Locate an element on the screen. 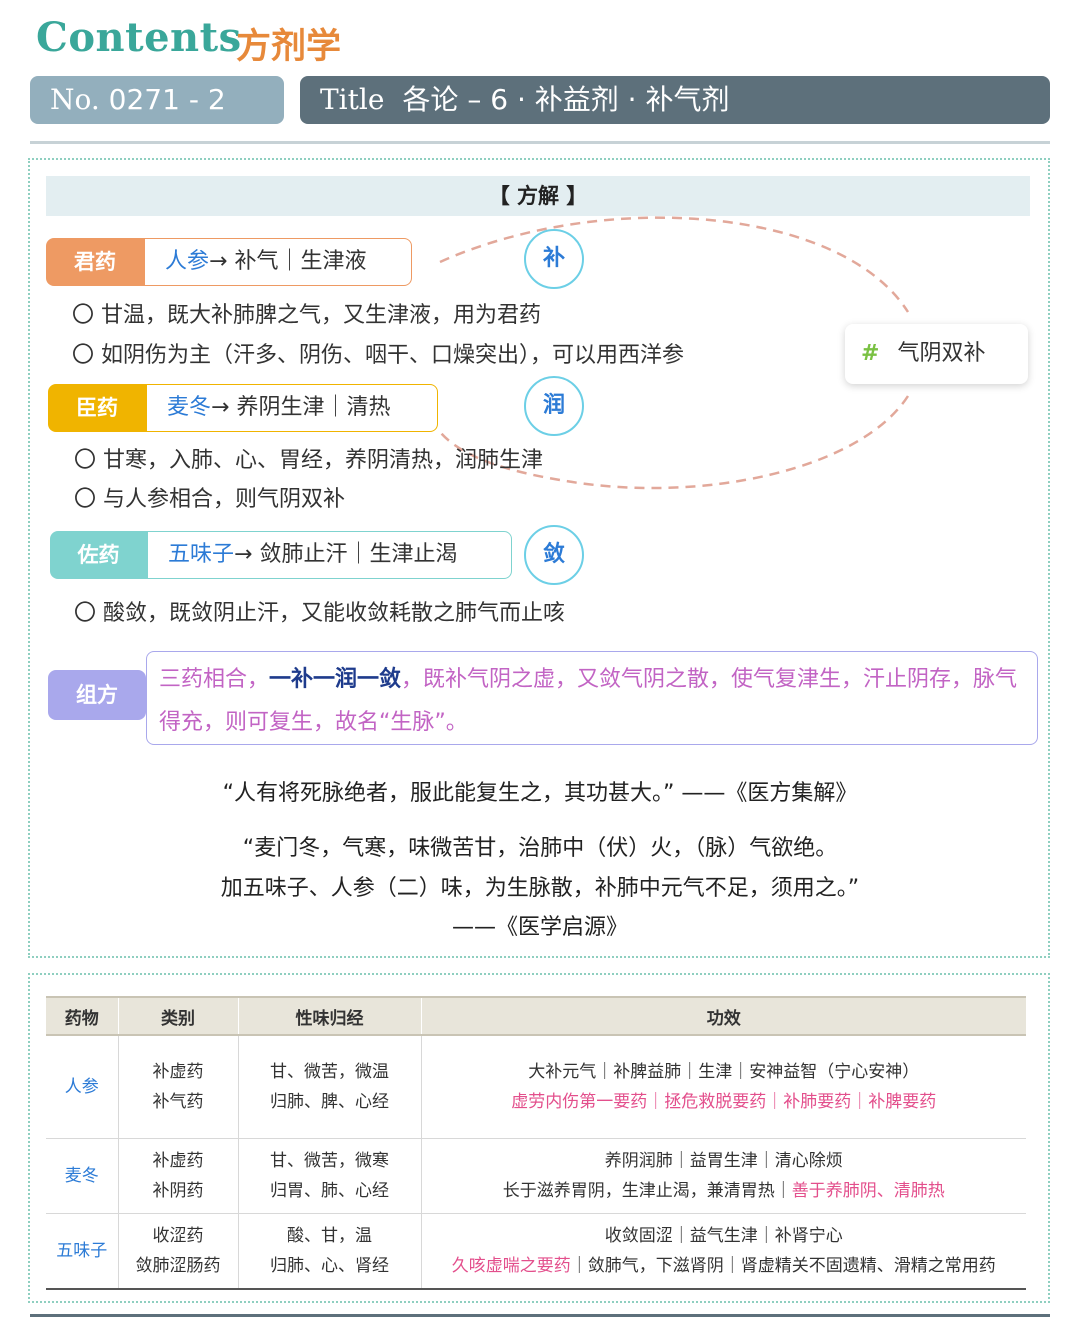 The height and width of the screenshot is (1341, 1080). effect-line: 大补元气｜补脾益肺｜生津｜安神益智（宁心安神） is located at coordinates (724, 1072).